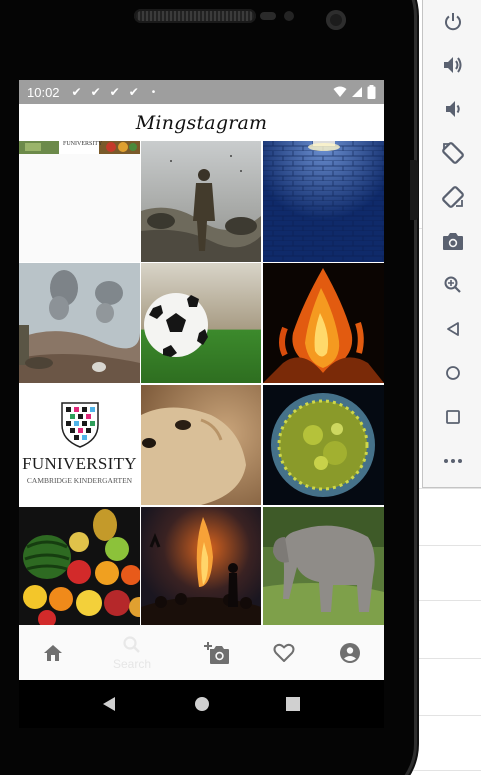  Describe the element at coordinates (43, 92) in the screenshot. I see `status-time: 10:02` at that location.